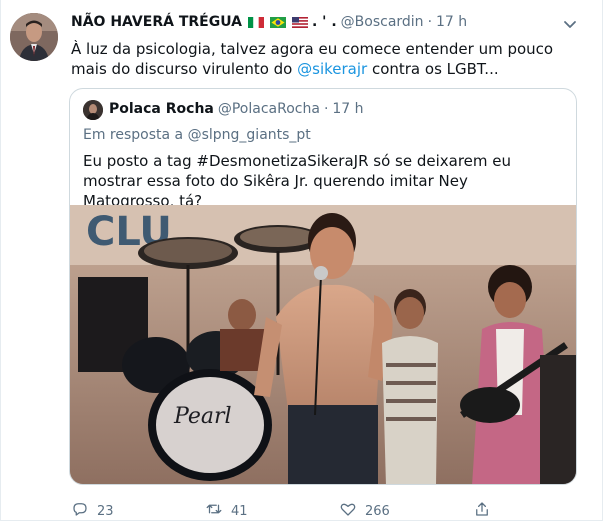 This screenshot has height=521, width=603. What do you see at coordinates (269, 109) in the screenshot?
I see `quoted-author-handle: @PolacaRocha` at bounding box center [269, 109].